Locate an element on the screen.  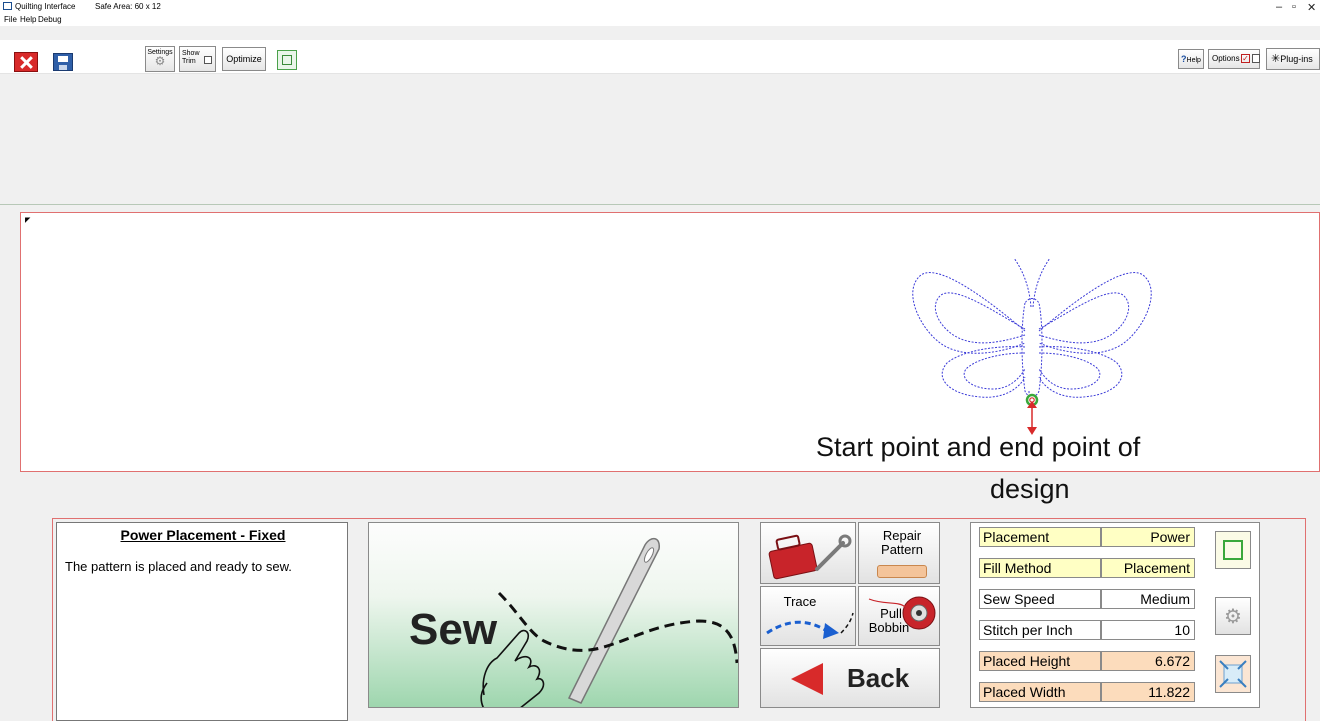
layout-button is located at coordinates (287, 60).